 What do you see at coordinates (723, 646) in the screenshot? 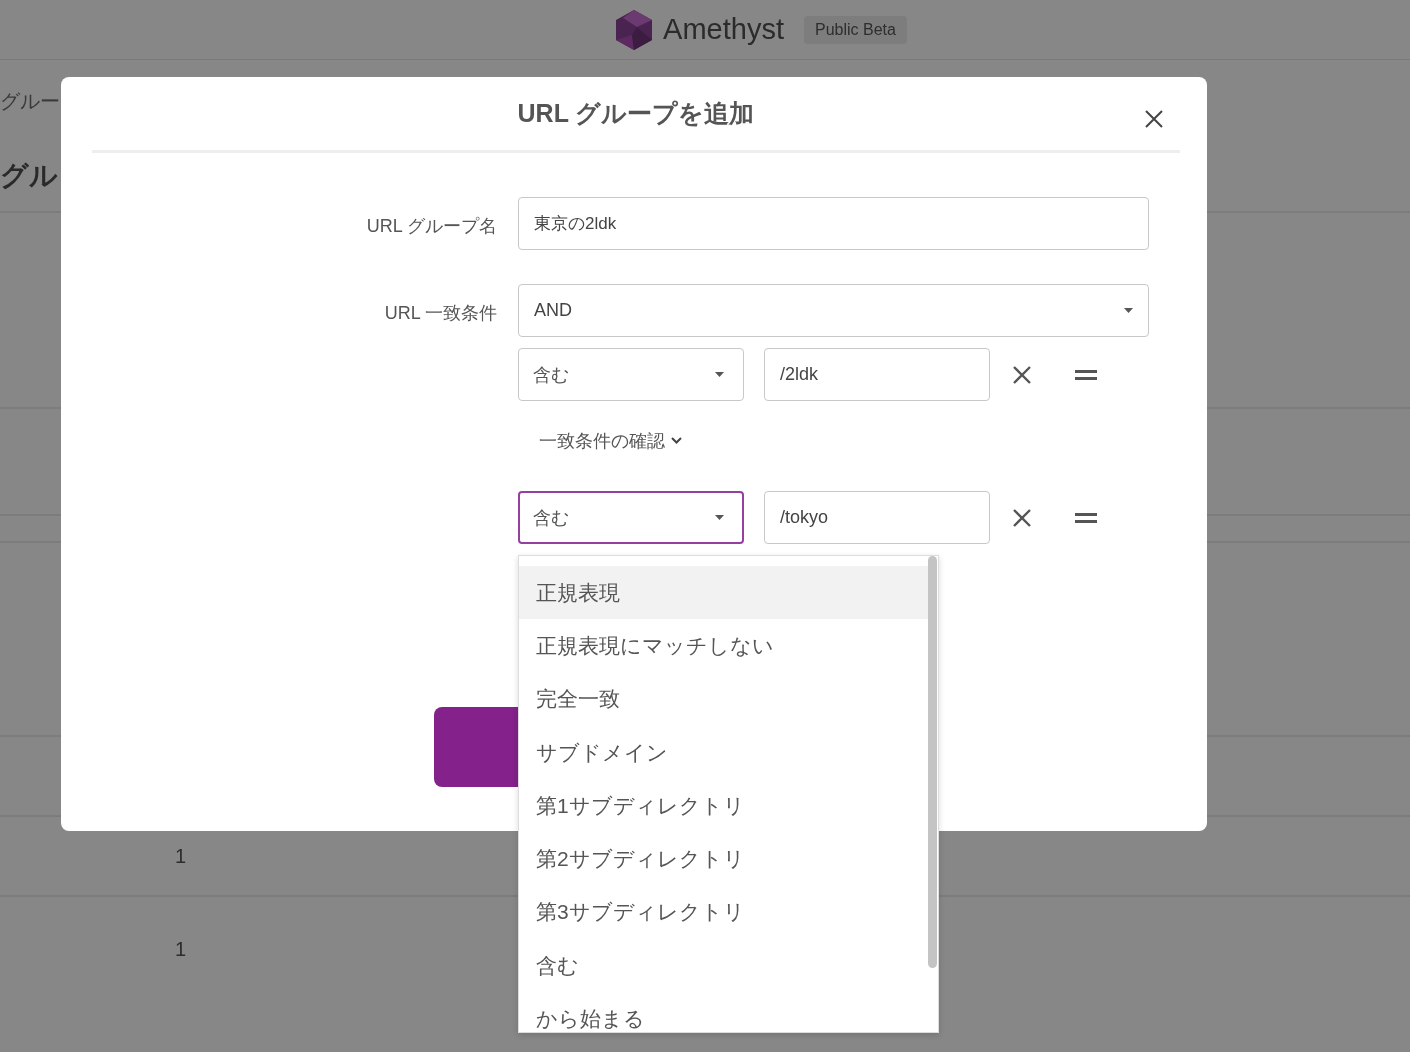
I see `dropdown-option: 正規表現にマッチしない` at bounding box center [723, 646].